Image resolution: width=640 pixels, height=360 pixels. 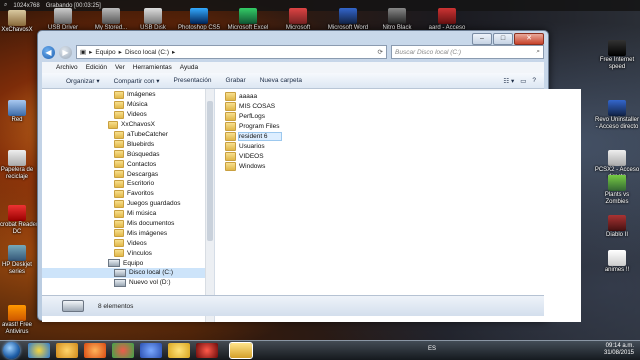 I want to click on search-input: Buscar Disco local (C:) ⌕, so click(x=467, y=52).